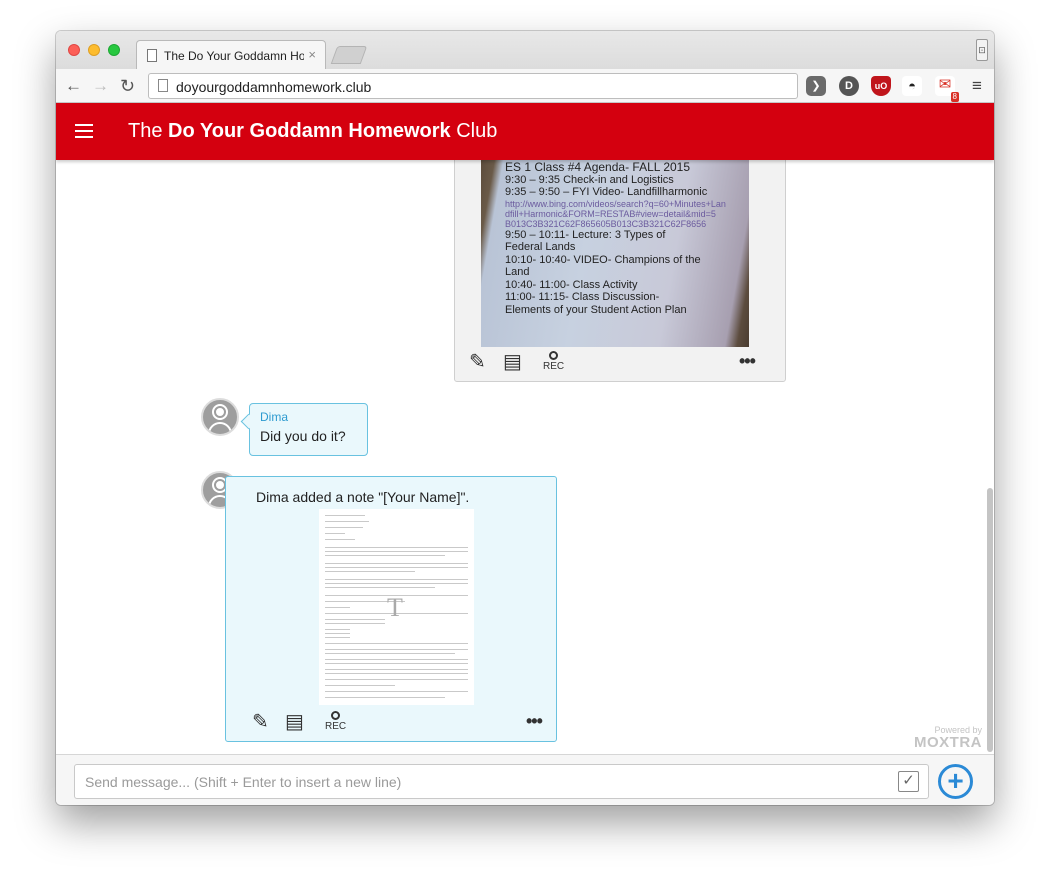 The image size is (1050, 886). I want to click on back-arrow-icon: ←, so click(73, 86).